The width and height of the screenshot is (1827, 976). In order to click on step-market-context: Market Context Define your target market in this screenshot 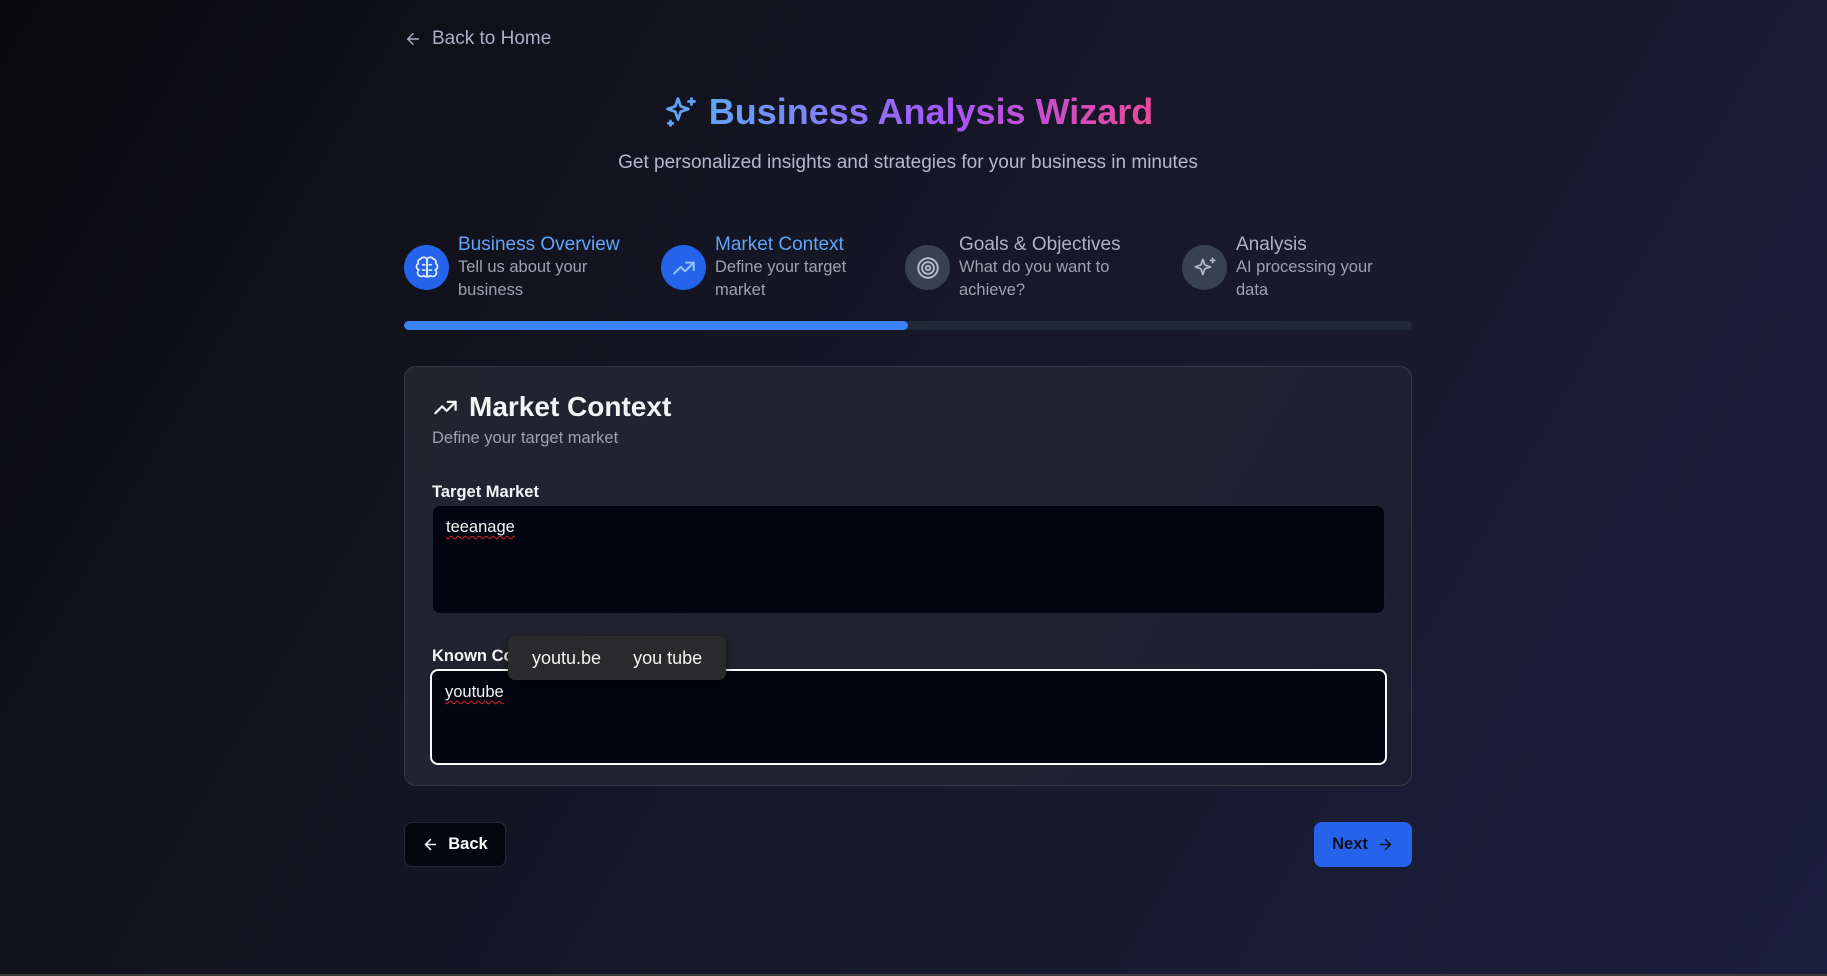, I will do `click(763, 267)`.